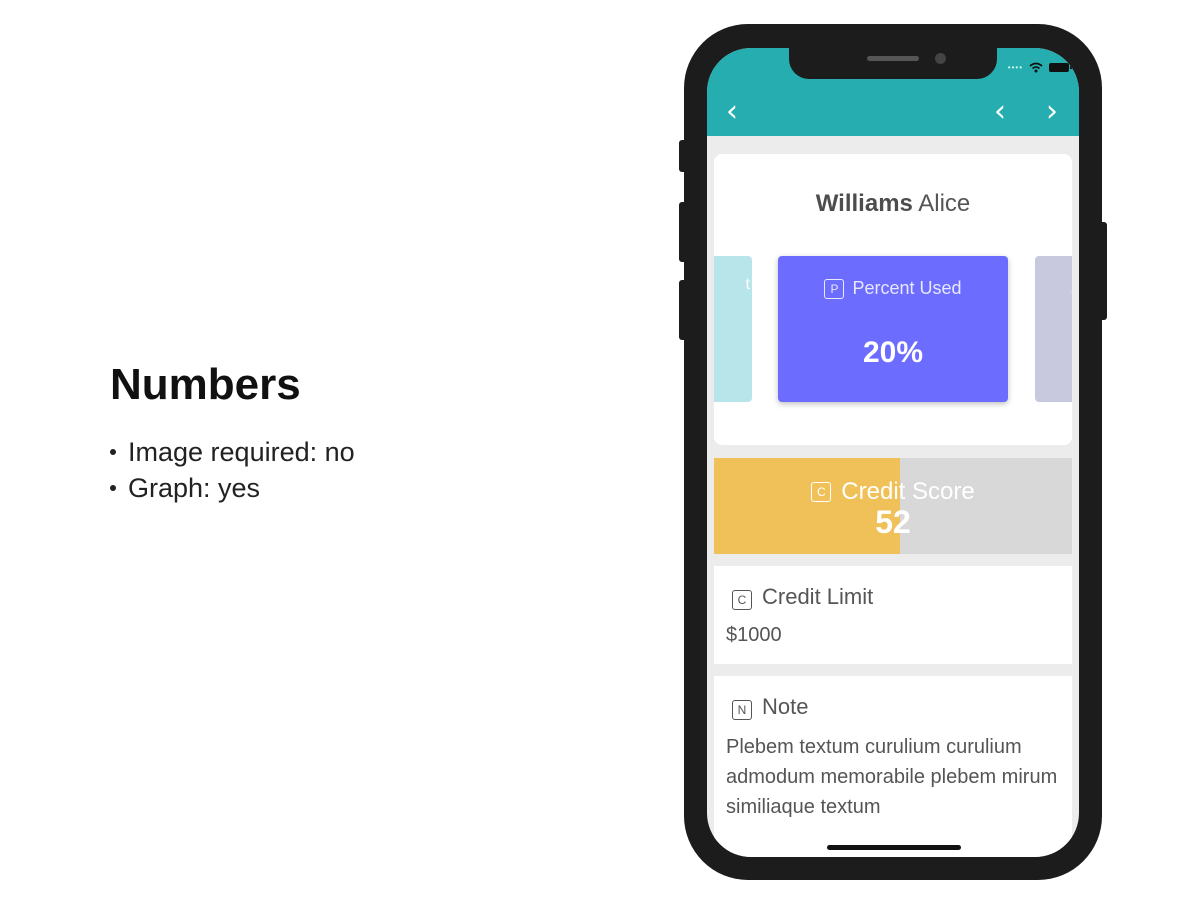 The height and width of the screenshot is (907, 1191). What do you see at coordinates (1036, 67) in the screenshot?
I see `wifi-icon` at bounding box center [1036, 67].